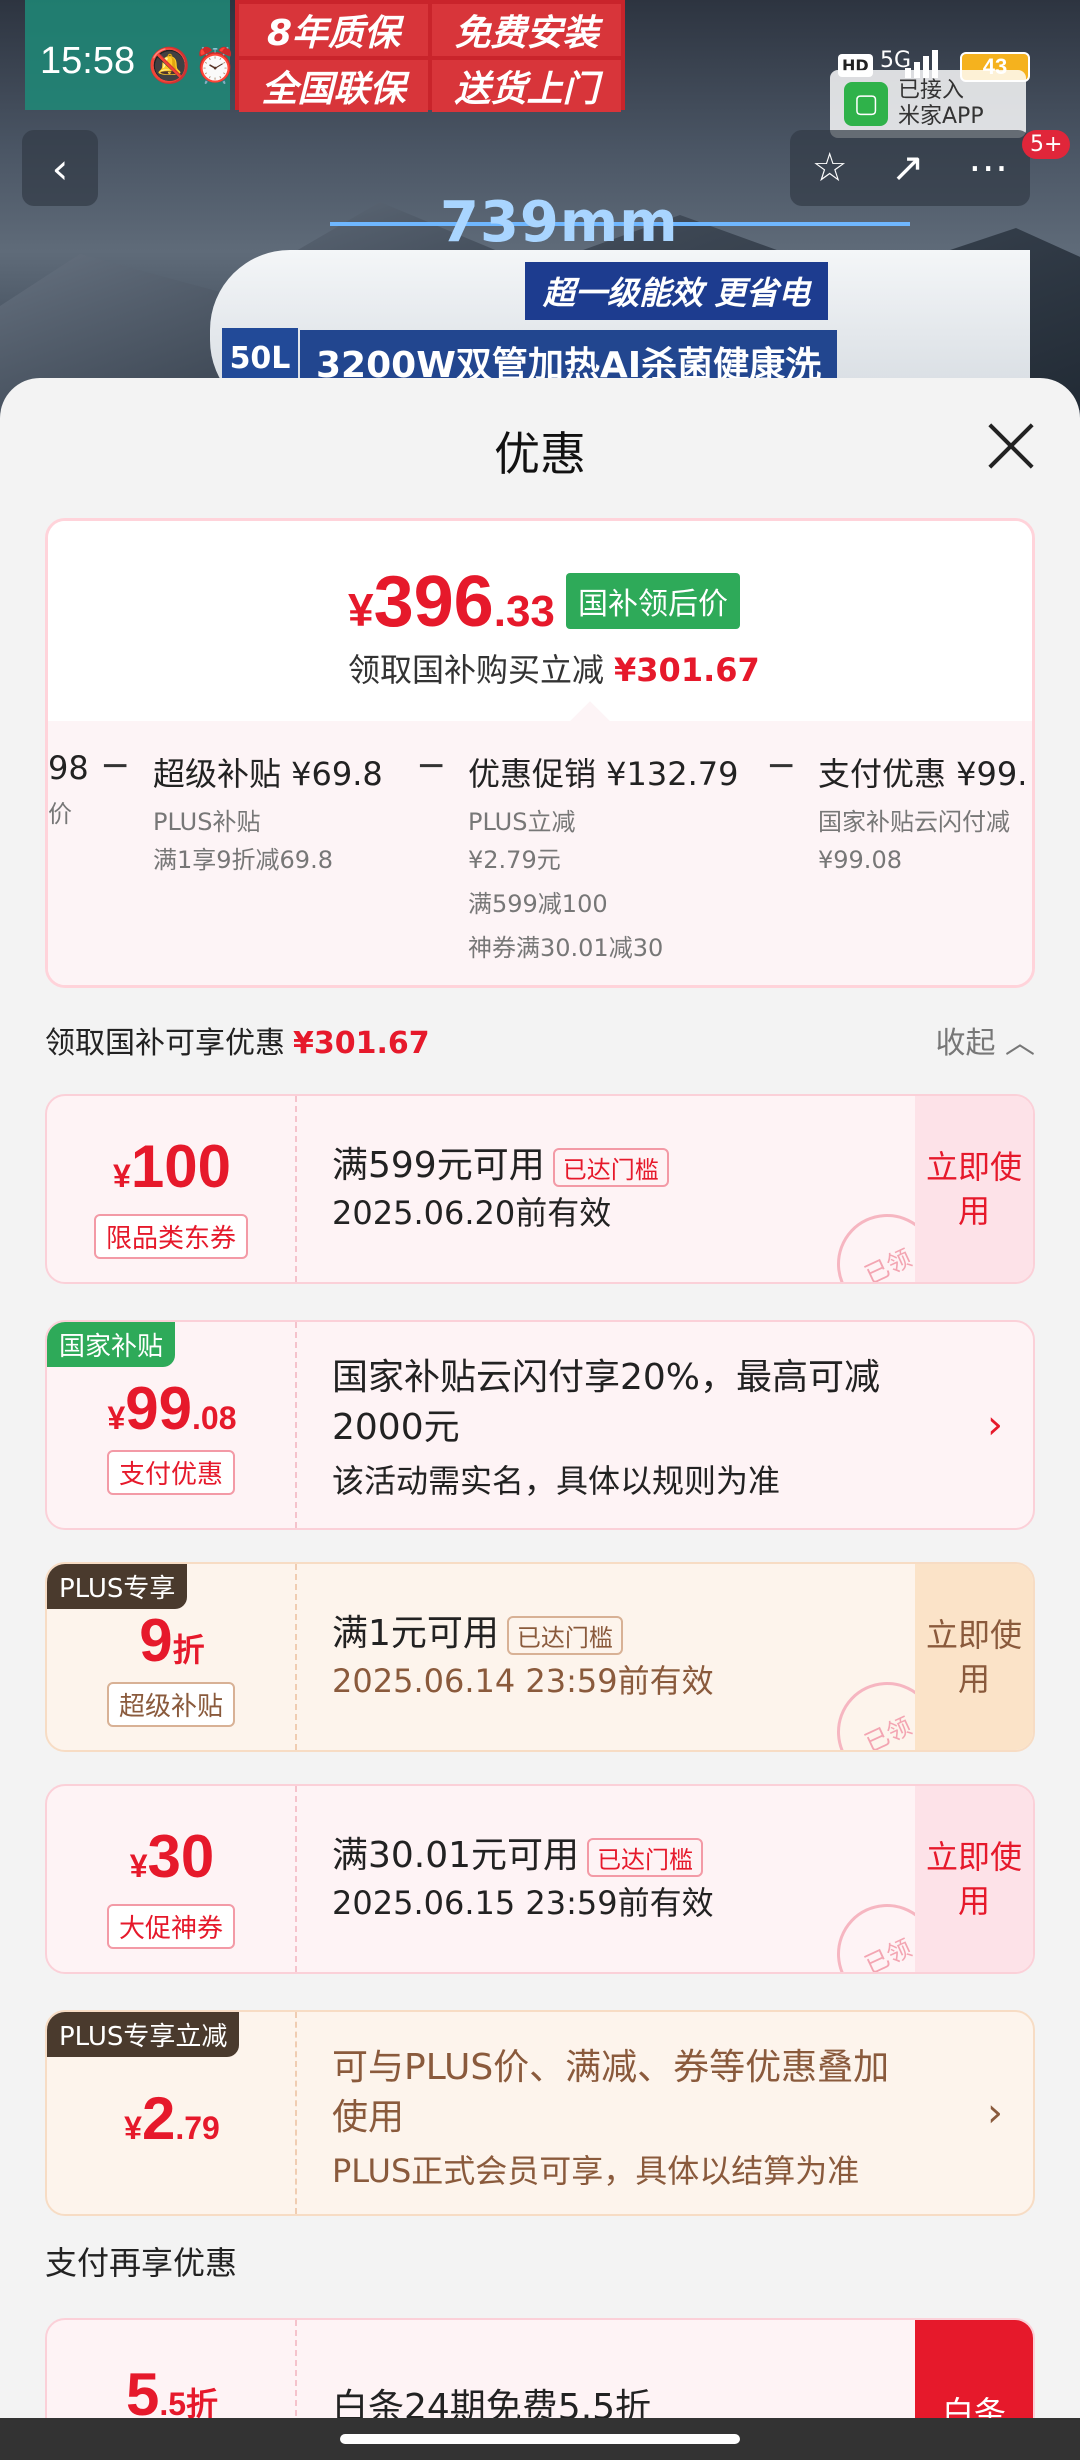 The width and height of the screenshot is (1080, 2460). I want to click on message-count-badge: 5+, so click(1046, 144).